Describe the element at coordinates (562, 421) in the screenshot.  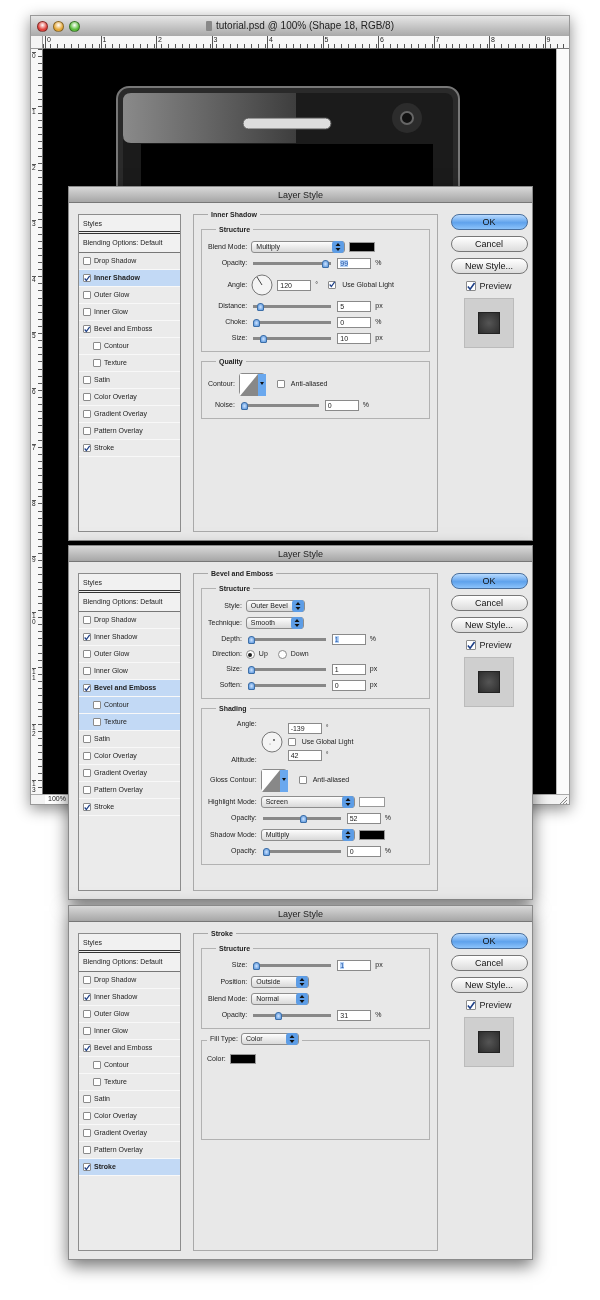
I see `scrollbar` at that location.